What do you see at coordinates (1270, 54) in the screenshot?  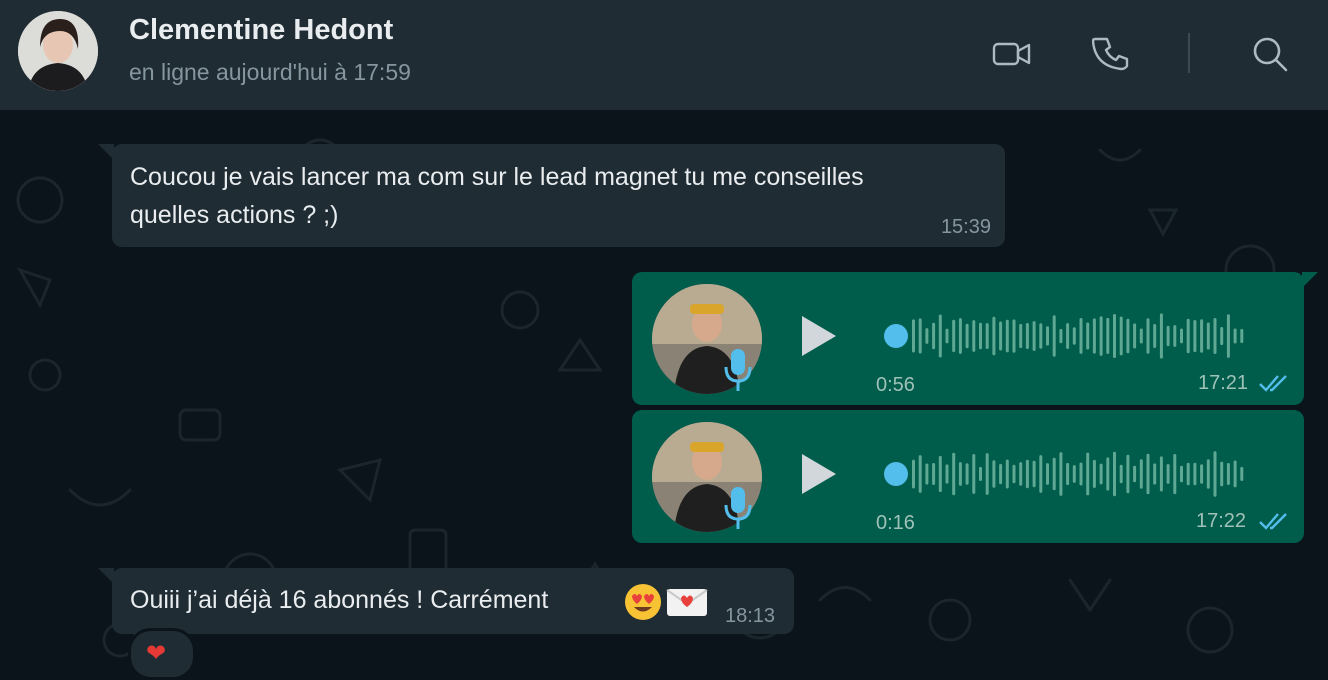 I see `search-icon` at bounding box center [1270, 54].